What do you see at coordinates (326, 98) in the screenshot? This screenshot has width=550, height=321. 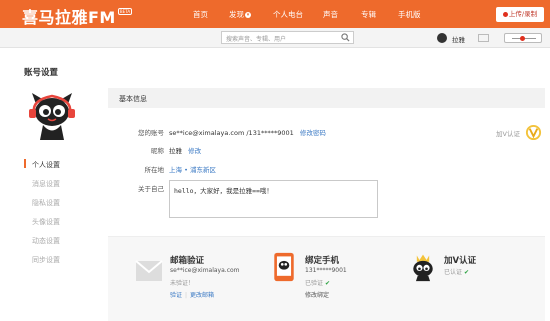 I see `basic-info-header: 基本信息` at bounding box center [326, 98].